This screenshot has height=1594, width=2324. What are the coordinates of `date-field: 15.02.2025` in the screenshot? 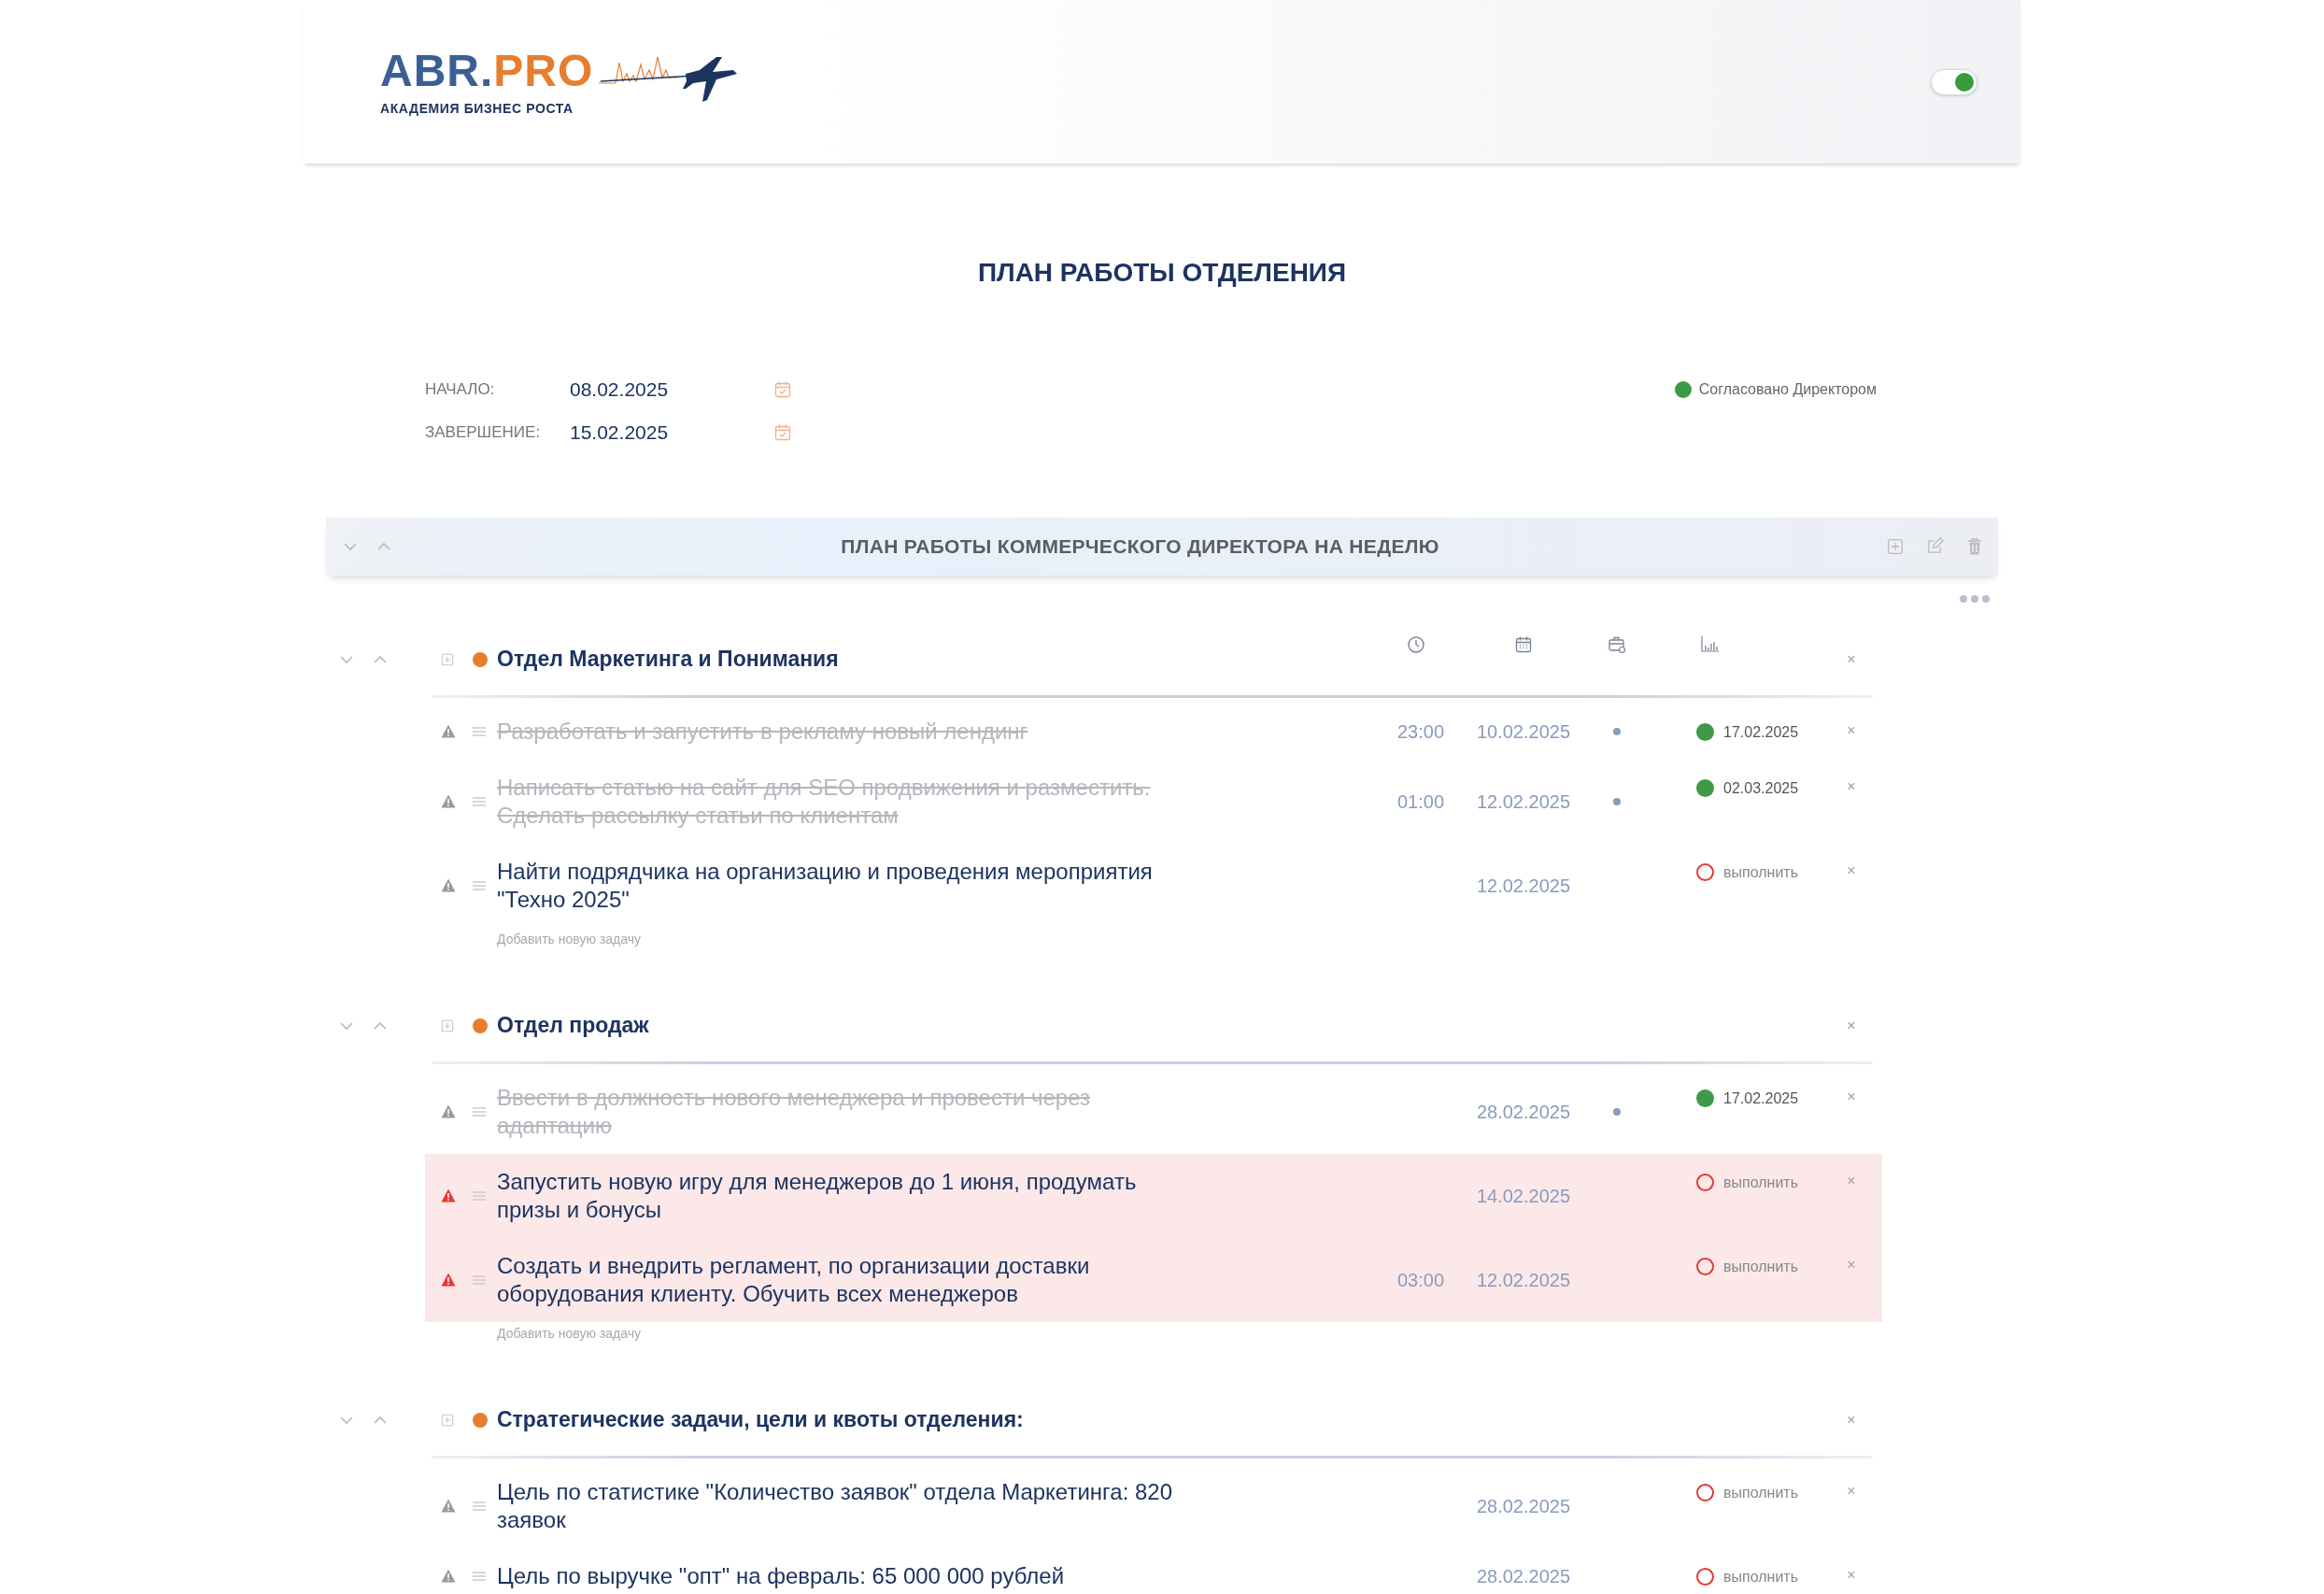 It's located at (671, 432).